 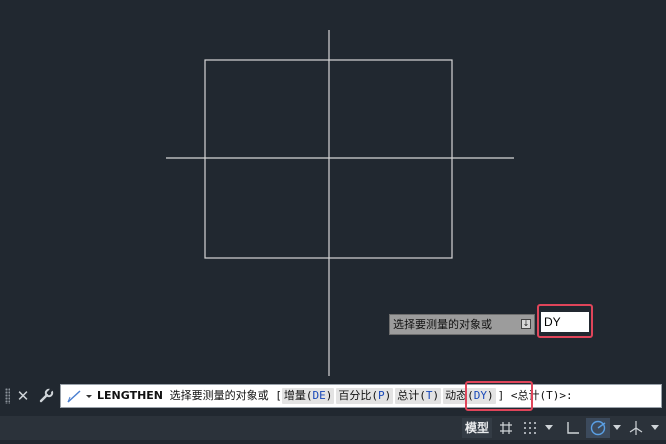 What do you see at coordinates (442, 324) in the screenshot?
I see `dynamic-input-prompt-text: 选择要测量的对象或` at bounding box center [442, 324].